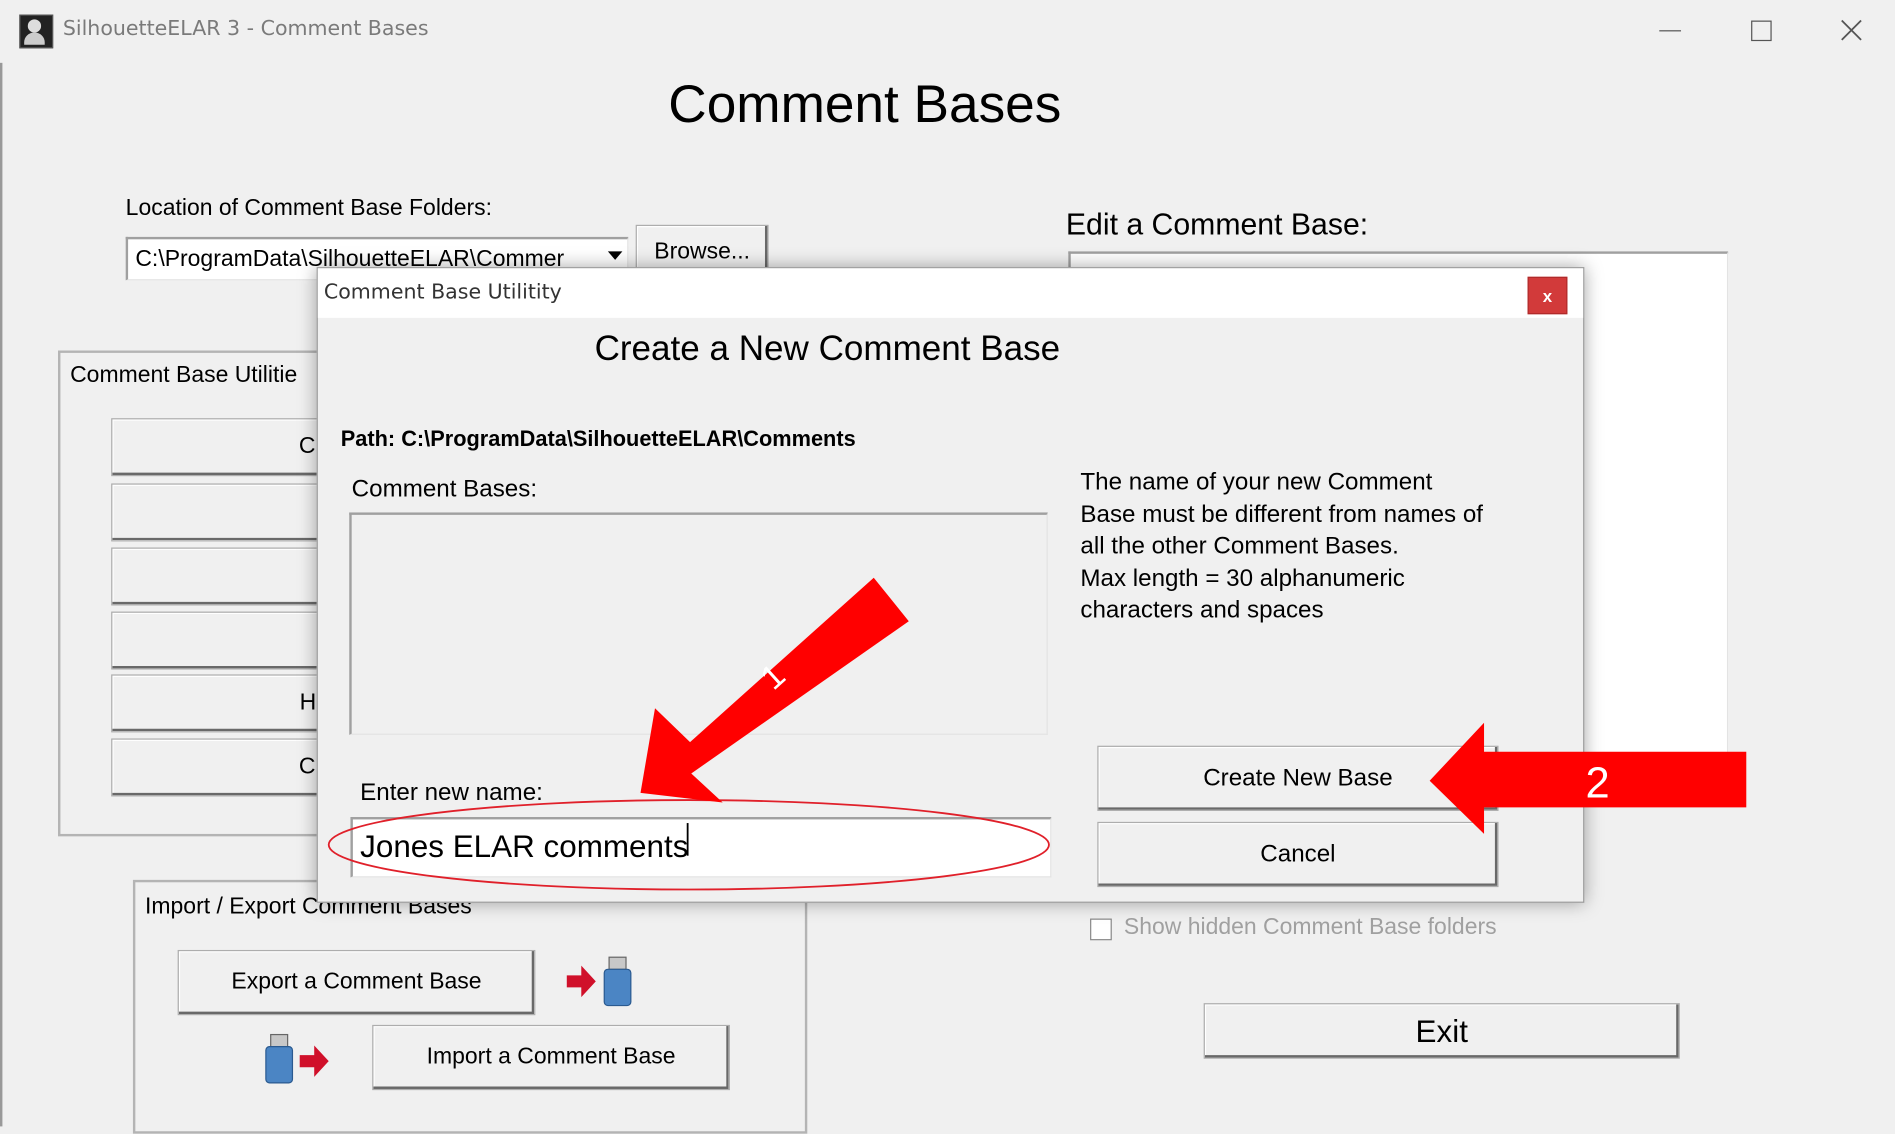  Describe the element at coordinates (688, 845) in the screenshot. I see `highlight-ellipse` at that location.